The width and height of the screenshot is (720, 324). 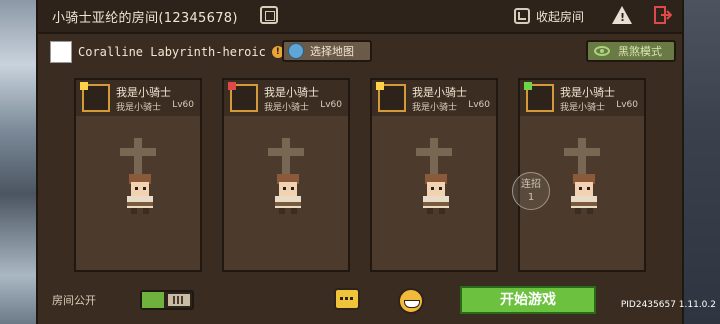 What do you see at coordinates (531, 191) in the screenshot?
I see `combo-indicator: 连招 1` at bounding box center [531, 191].